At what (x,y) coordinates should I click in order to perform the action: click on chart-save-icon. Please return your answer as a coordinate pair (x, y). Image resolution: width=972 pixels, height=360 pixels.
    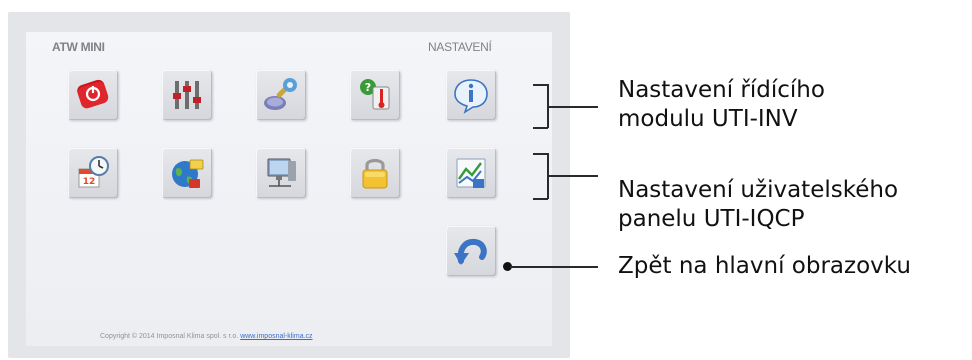
    Looking at the image, I should click on (471, 173).